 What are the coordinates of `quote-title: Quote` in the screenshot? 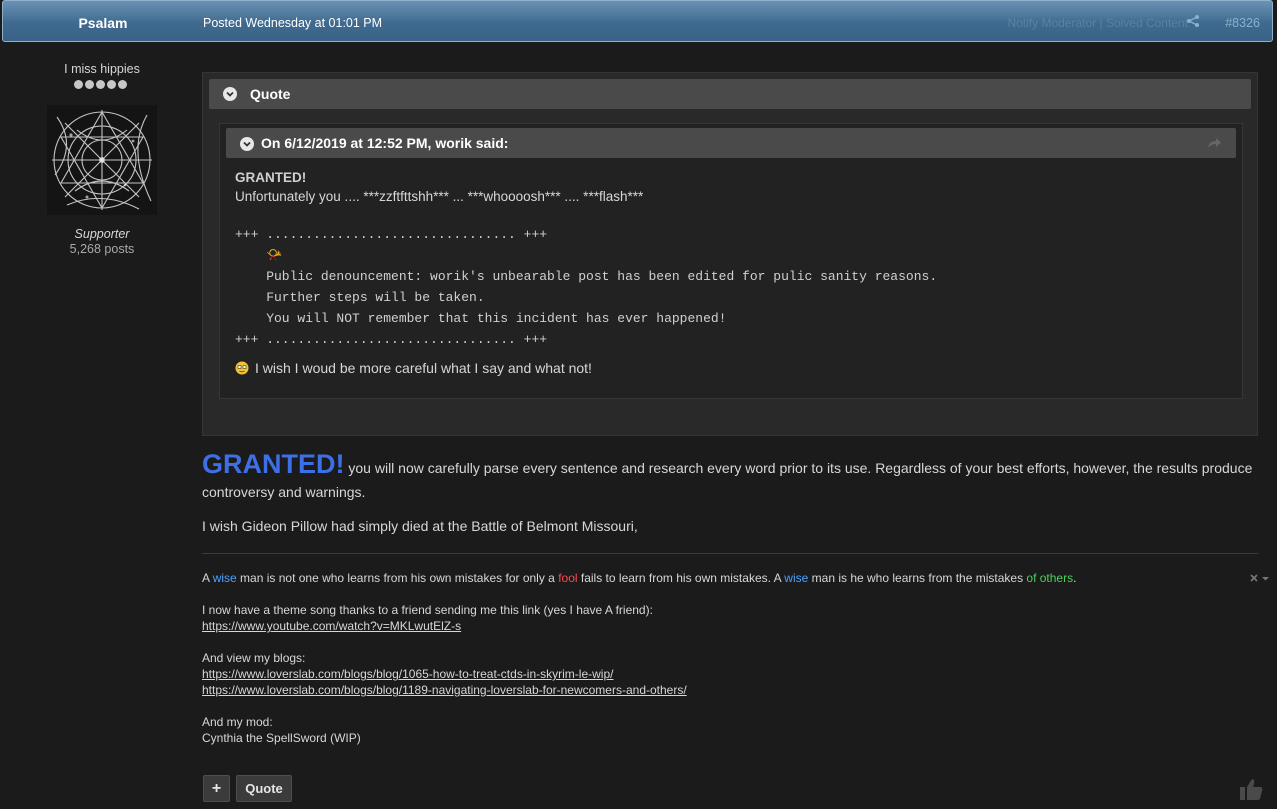 It's located at (270, 94).